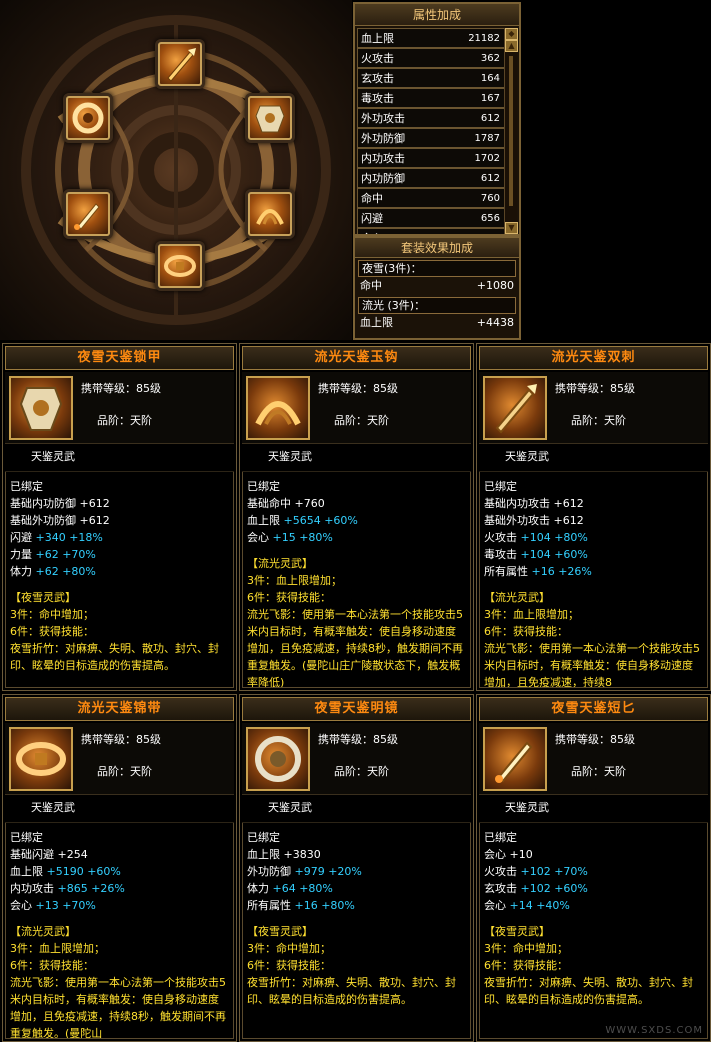  Describe the element at coordinates (383, 138) in the screenshot. I see `attribute-name: 外功防御` at that location.